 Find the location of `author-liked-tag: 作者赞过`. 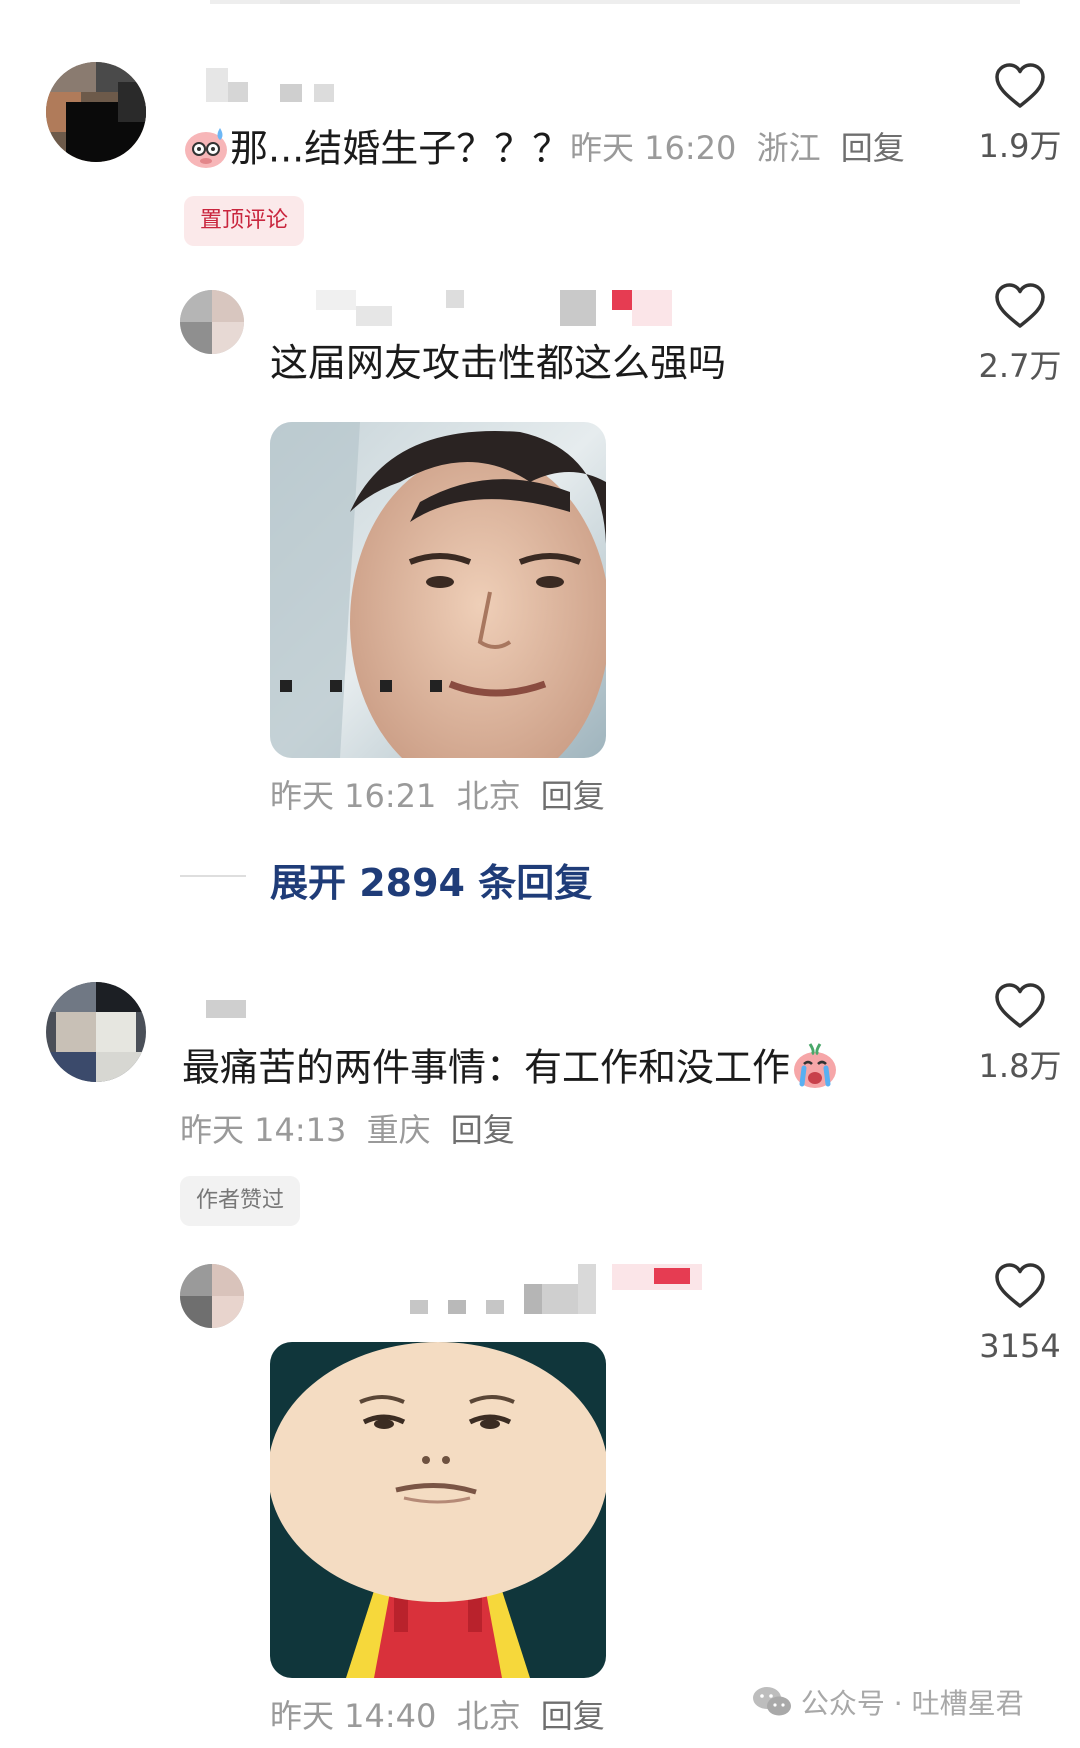

author-liked-tag: 作者赞过 is located at coordinates (240, 1201).